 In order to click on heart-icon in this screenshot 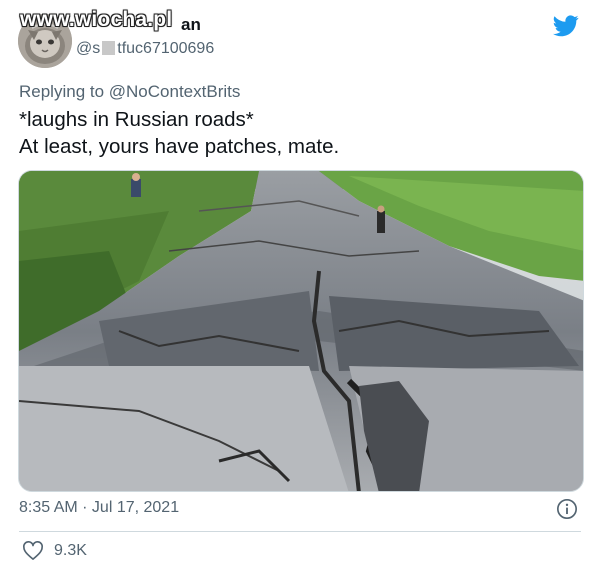, I will do `click(33, 551)`.